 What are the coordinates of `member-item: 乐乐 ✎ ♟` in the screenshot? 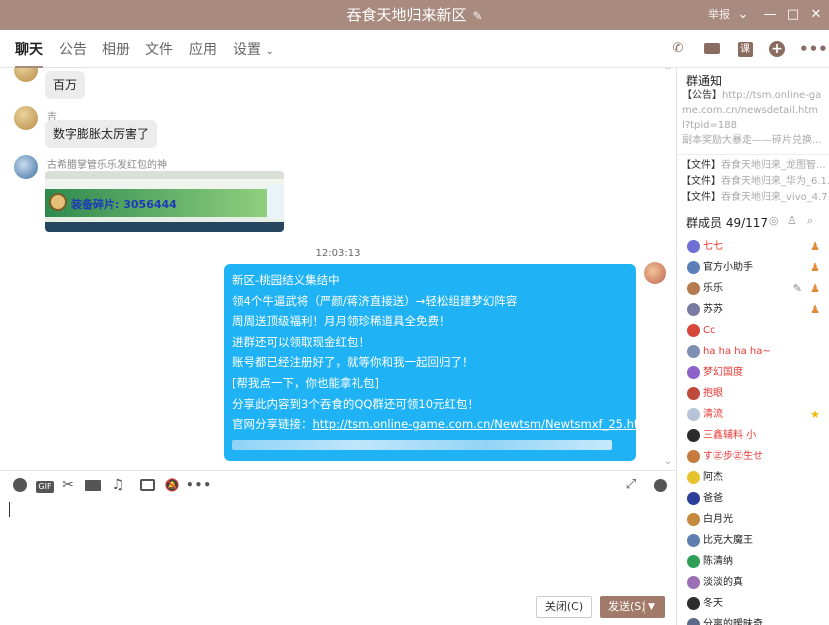 It's located at (753, 288).